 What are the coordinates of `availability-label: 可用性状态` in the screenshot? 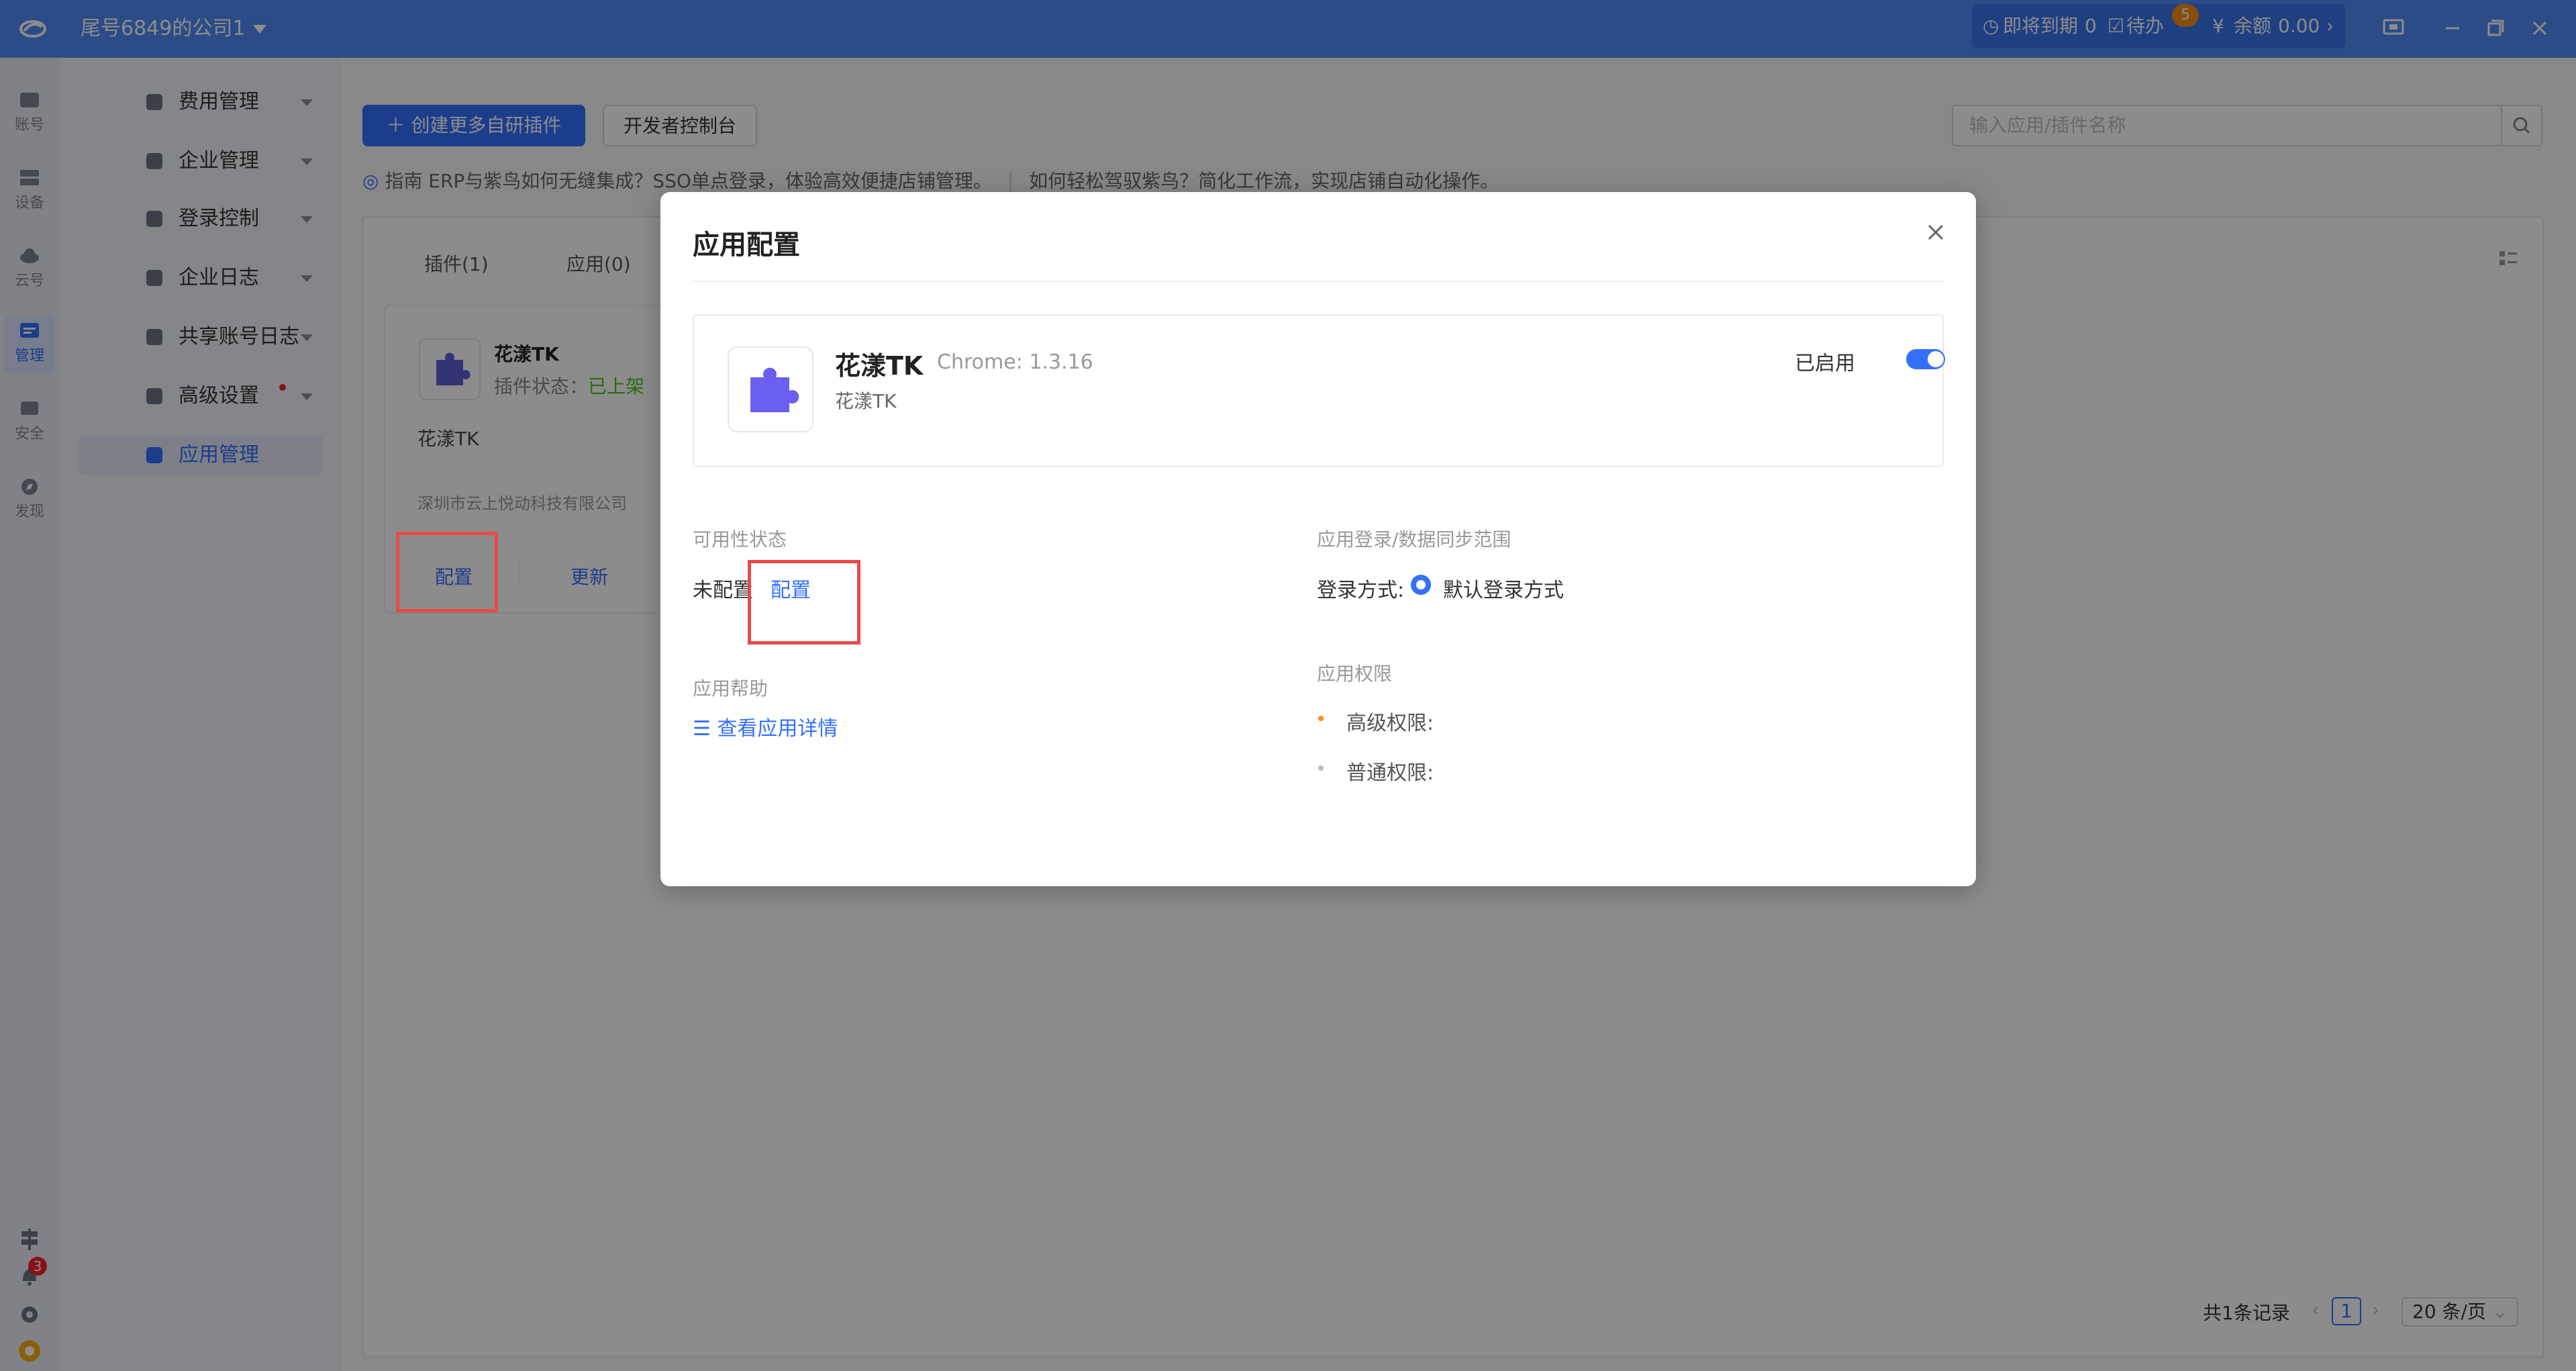 It's located at (740, 539).